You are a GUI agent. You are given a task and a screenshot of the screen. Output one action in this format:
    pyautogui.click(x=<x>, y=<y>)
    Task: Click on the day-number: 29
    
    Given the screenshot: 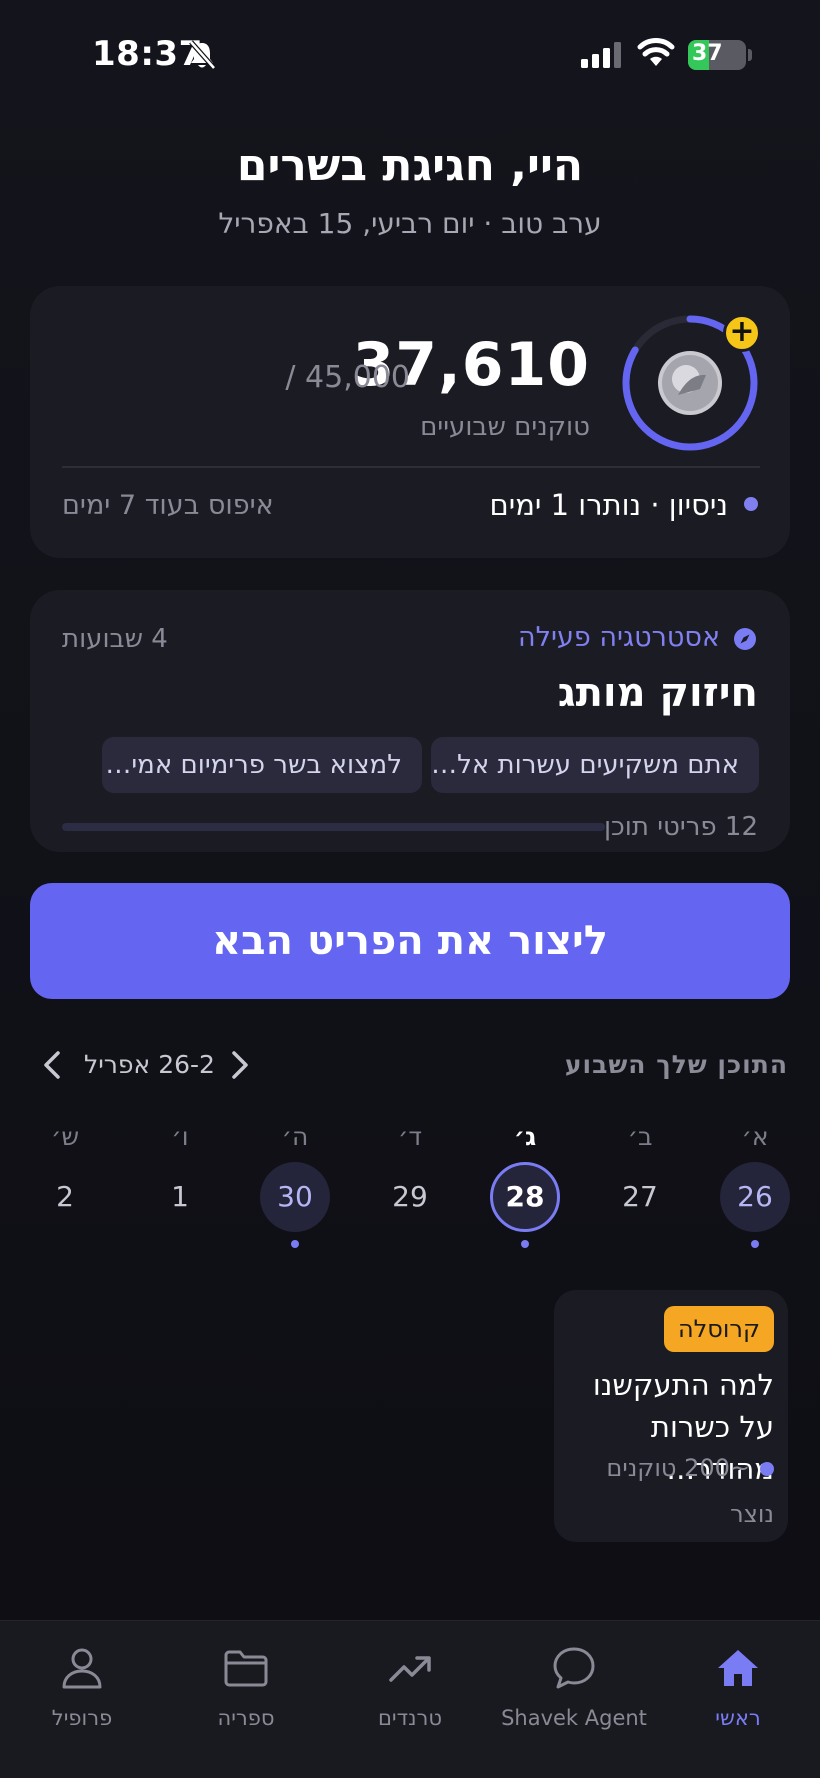 What is the action you would take?
    pyautogui.click(x=410, y=1197)
    